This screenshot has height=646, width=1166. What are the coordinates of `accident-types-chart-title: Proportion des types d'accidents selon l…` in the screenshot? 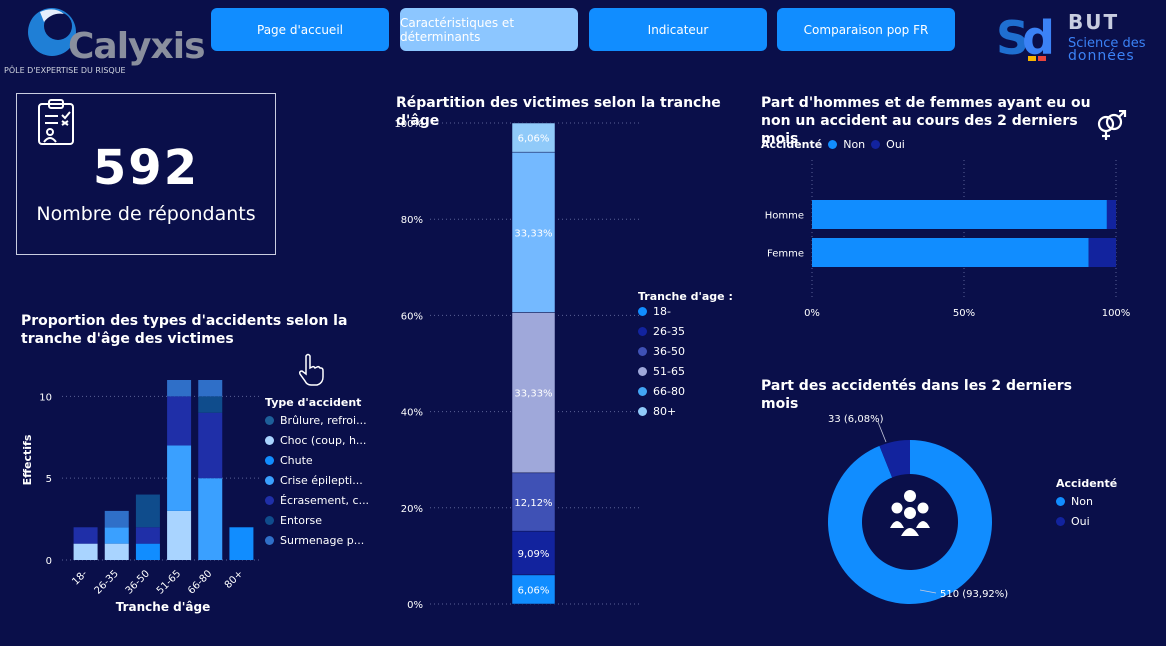 It's located at (184, 330).